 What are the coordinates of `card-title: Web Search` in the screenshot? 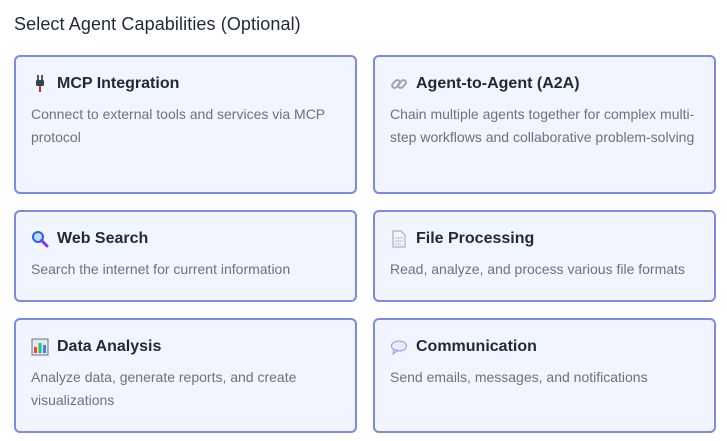 It's located at (103, 238).